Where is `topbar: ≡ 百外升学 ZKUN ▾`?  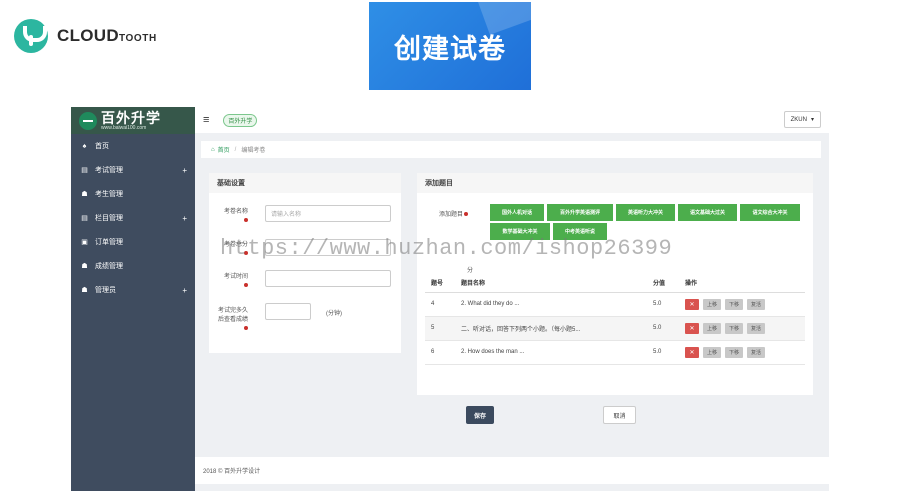 topbar: ≡ 百外升学 ZKUN ▾ is located at coordinates (512, 120).